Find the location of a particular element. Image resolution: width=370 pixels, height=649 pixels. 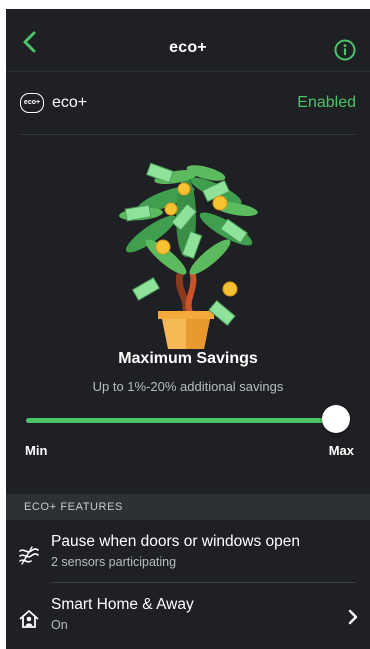

eco-status-row: eco+ eco+ Enabled is located at coordinates (188, 111).